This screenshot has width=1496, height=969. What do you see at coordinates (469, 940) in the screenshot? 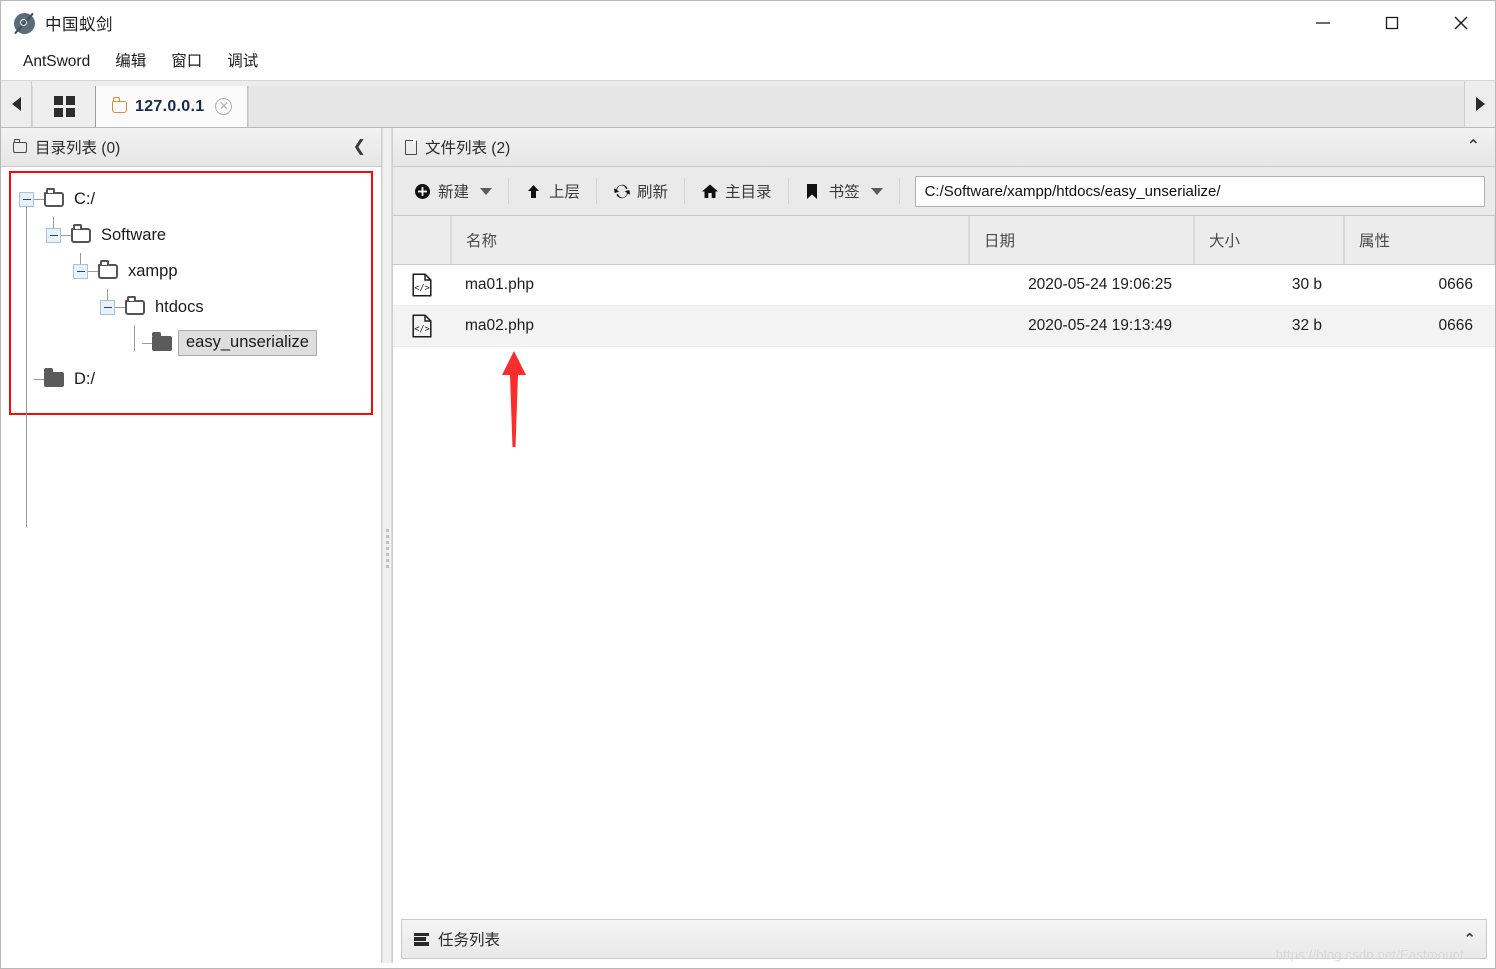
I see `task-list-title: 任务列表` at bounding box center [469, 940].